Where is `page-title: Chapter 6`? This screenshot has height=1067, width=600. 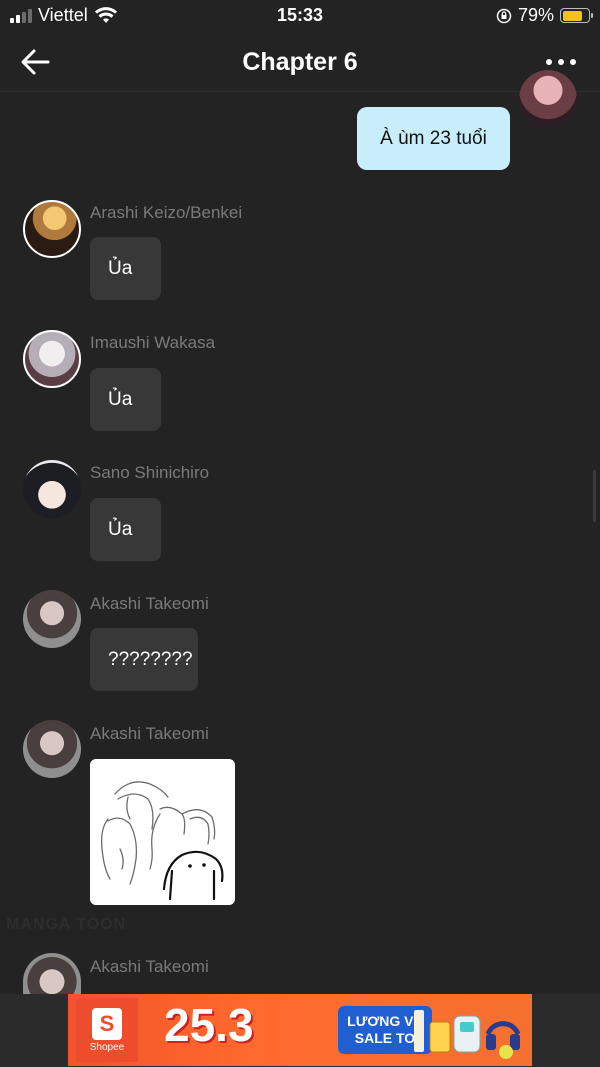
page-title: Chapter 6 is located at coordinates (300, 62).